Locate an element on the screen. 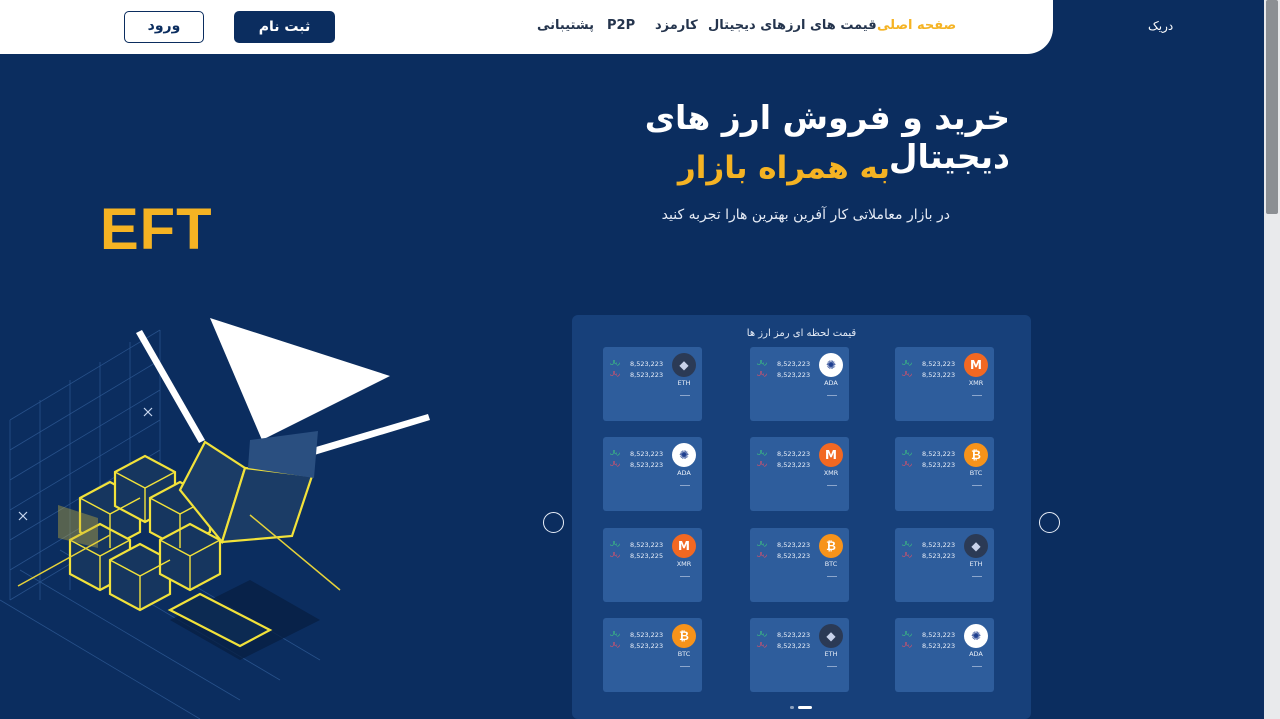 This screenshot has width=1280, height=719. nav-fees: کارمزد is located at coordinates (676, 25).